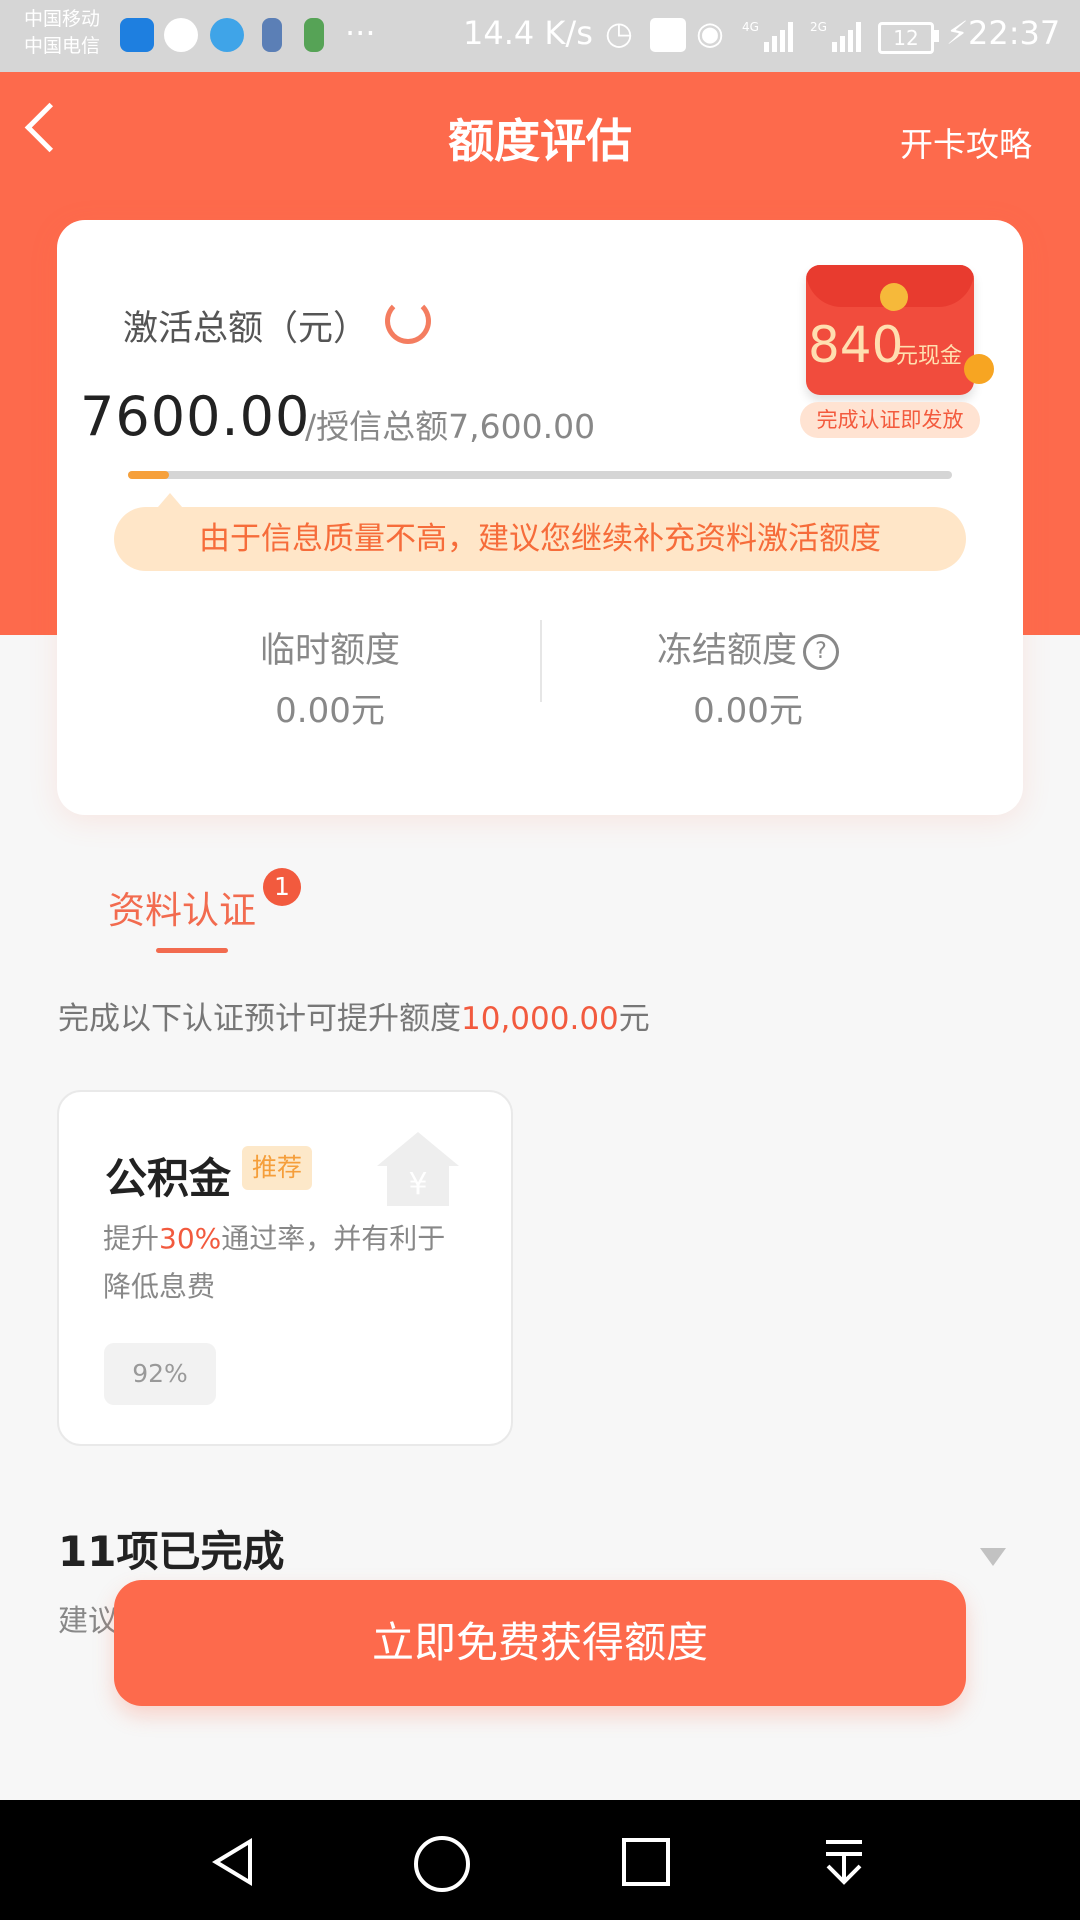 The image size is (1080, 1920). Describe the element at coordinates (936, 36) in the screenshot. I see `battery-tip` at that location.